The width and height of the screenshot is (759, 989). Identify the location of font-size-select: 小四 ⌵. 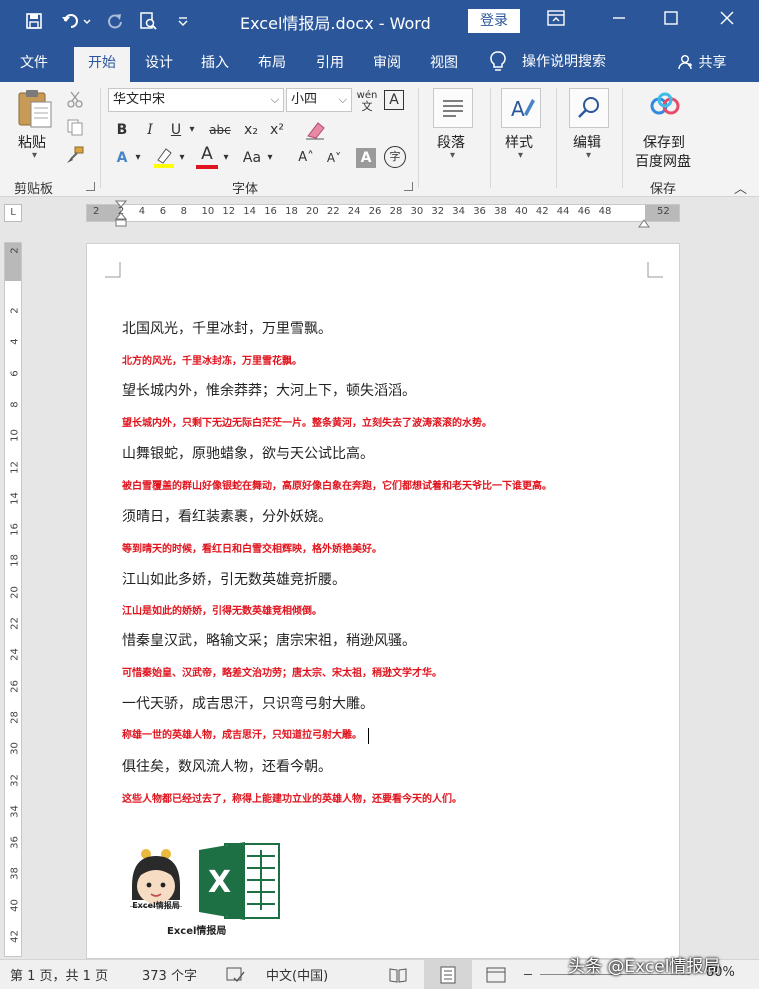
(319, 100).